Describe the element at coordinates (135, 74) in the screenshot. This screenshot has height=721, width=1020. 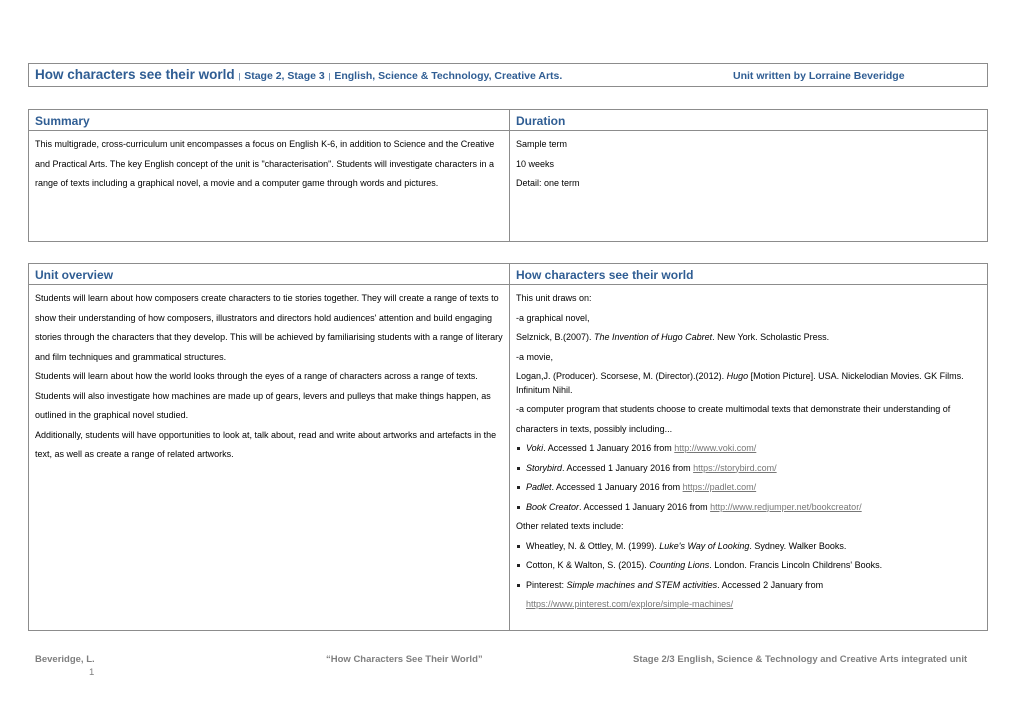
I see `unit-title-text: How characters see their world` at that location.